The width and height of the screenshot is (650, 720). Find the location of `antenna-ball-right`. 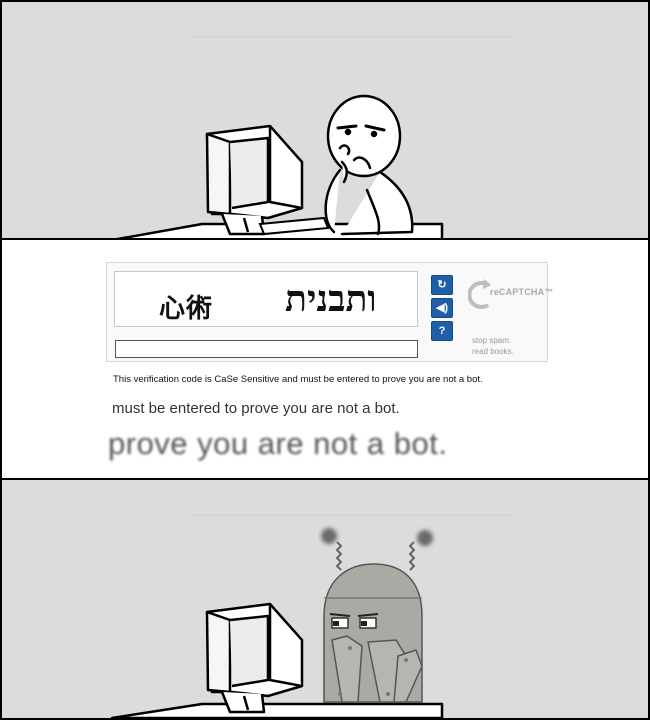

antenna-ball-right is located at coordinates (425, 538).